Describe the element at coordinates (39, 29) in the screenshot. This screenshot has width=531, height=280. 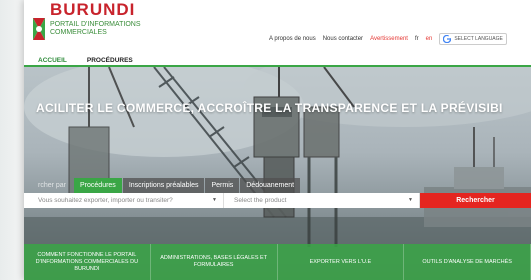
I see `flag-logo-icon` at that location.